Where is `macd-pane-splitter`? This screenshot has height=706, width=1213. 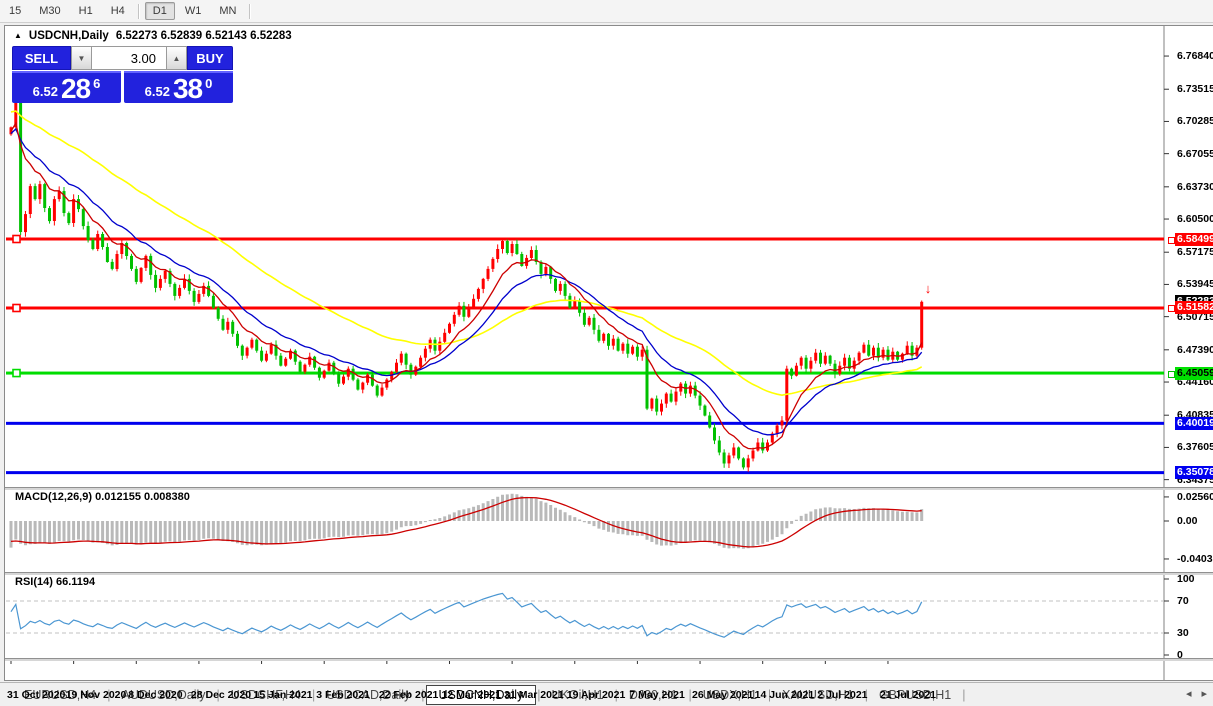
macd-pane-splitter is located at coordinates (609, 488).